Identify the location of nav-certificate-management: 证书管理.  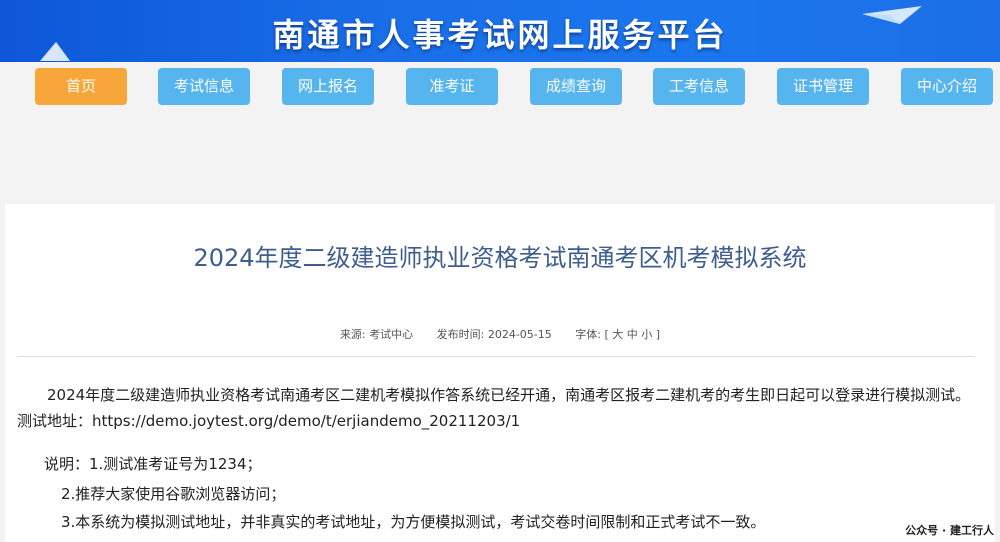
(823, 86).